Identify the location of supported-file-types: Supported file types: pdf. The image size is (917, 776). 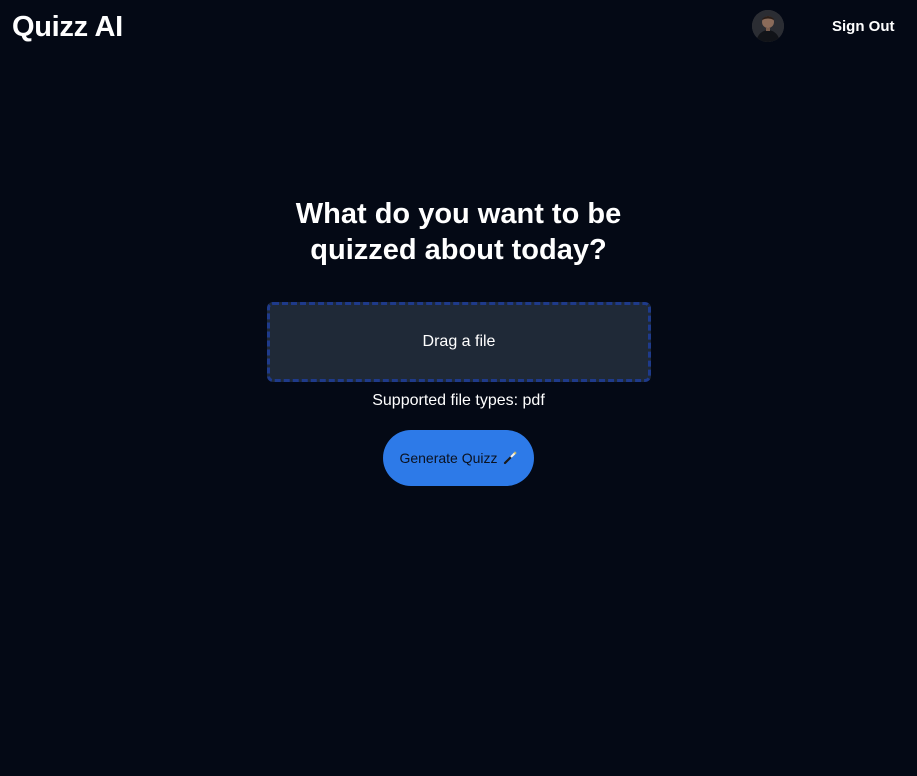
(458, 400).